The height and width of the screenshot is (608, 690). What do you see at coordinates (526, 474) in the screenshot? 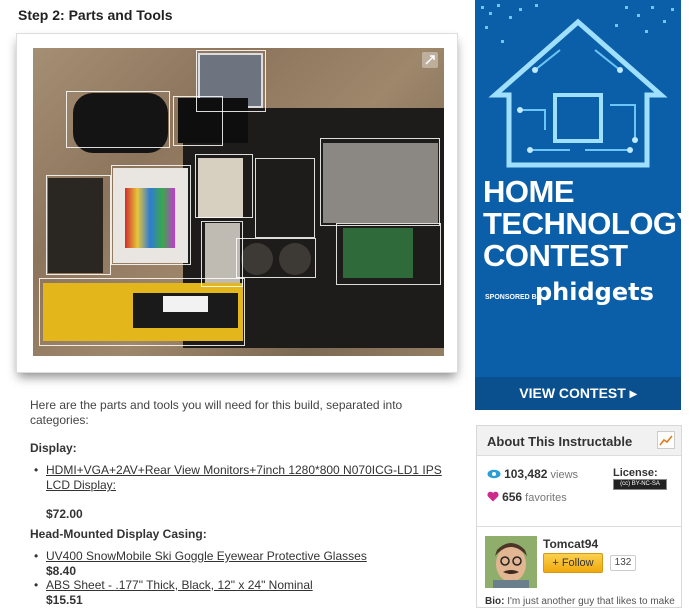
I see `views-count: 103,482` at bounding box center [526, 474].